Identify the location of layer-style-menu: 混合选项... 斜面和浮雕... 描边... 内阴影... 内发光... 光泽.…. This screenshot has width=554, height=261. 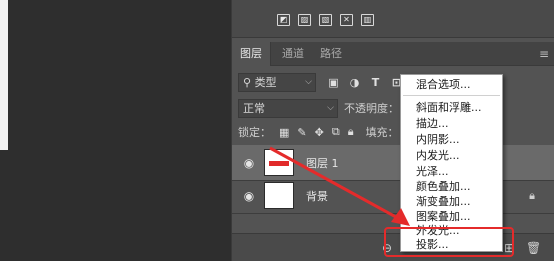
(451, 163).